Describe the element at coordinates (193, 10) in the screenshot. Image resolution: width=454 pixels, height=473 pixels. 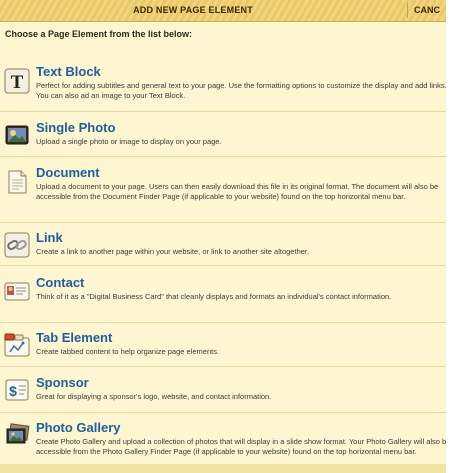
I see `dialog-title: ADD NEW PAGE ELEMENT` at that location.